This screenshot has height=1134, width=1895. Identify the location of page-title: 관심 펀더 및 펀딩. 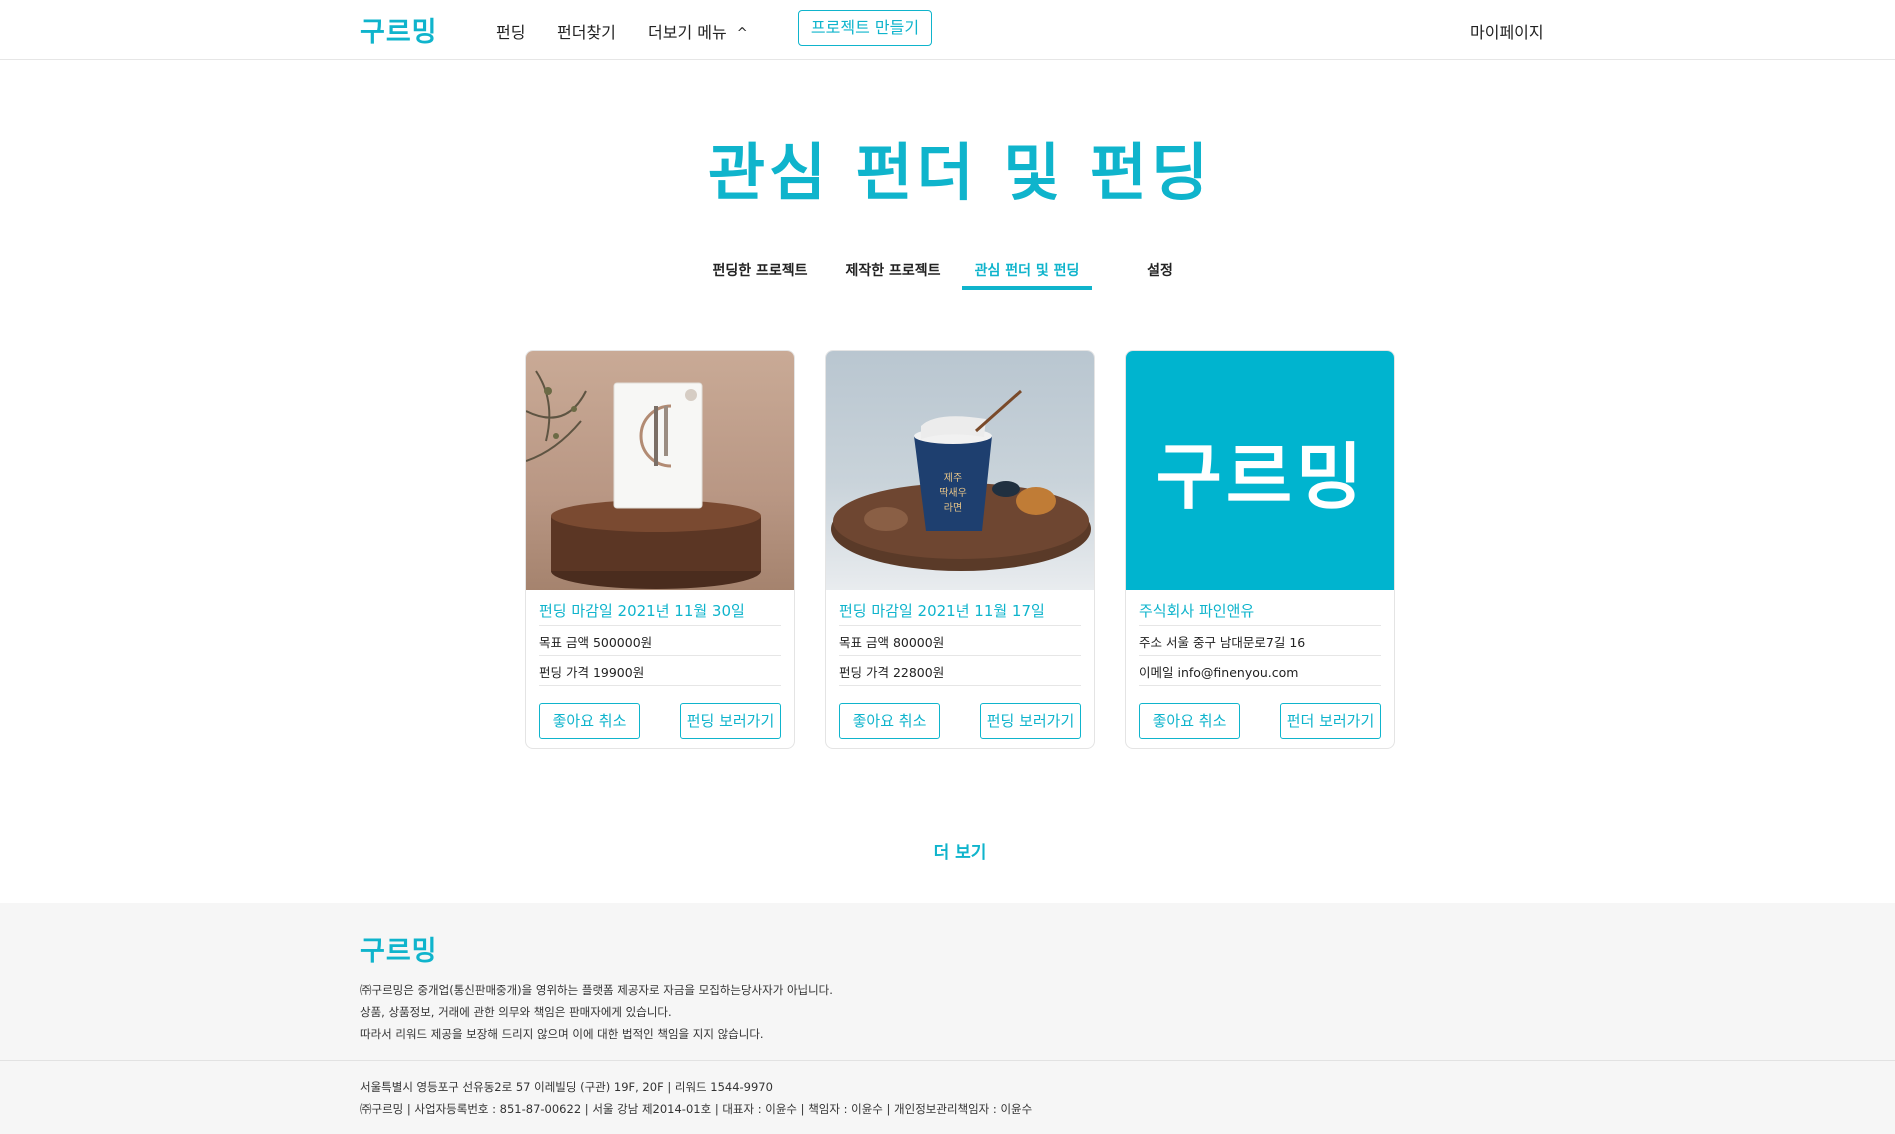
(960, 172).